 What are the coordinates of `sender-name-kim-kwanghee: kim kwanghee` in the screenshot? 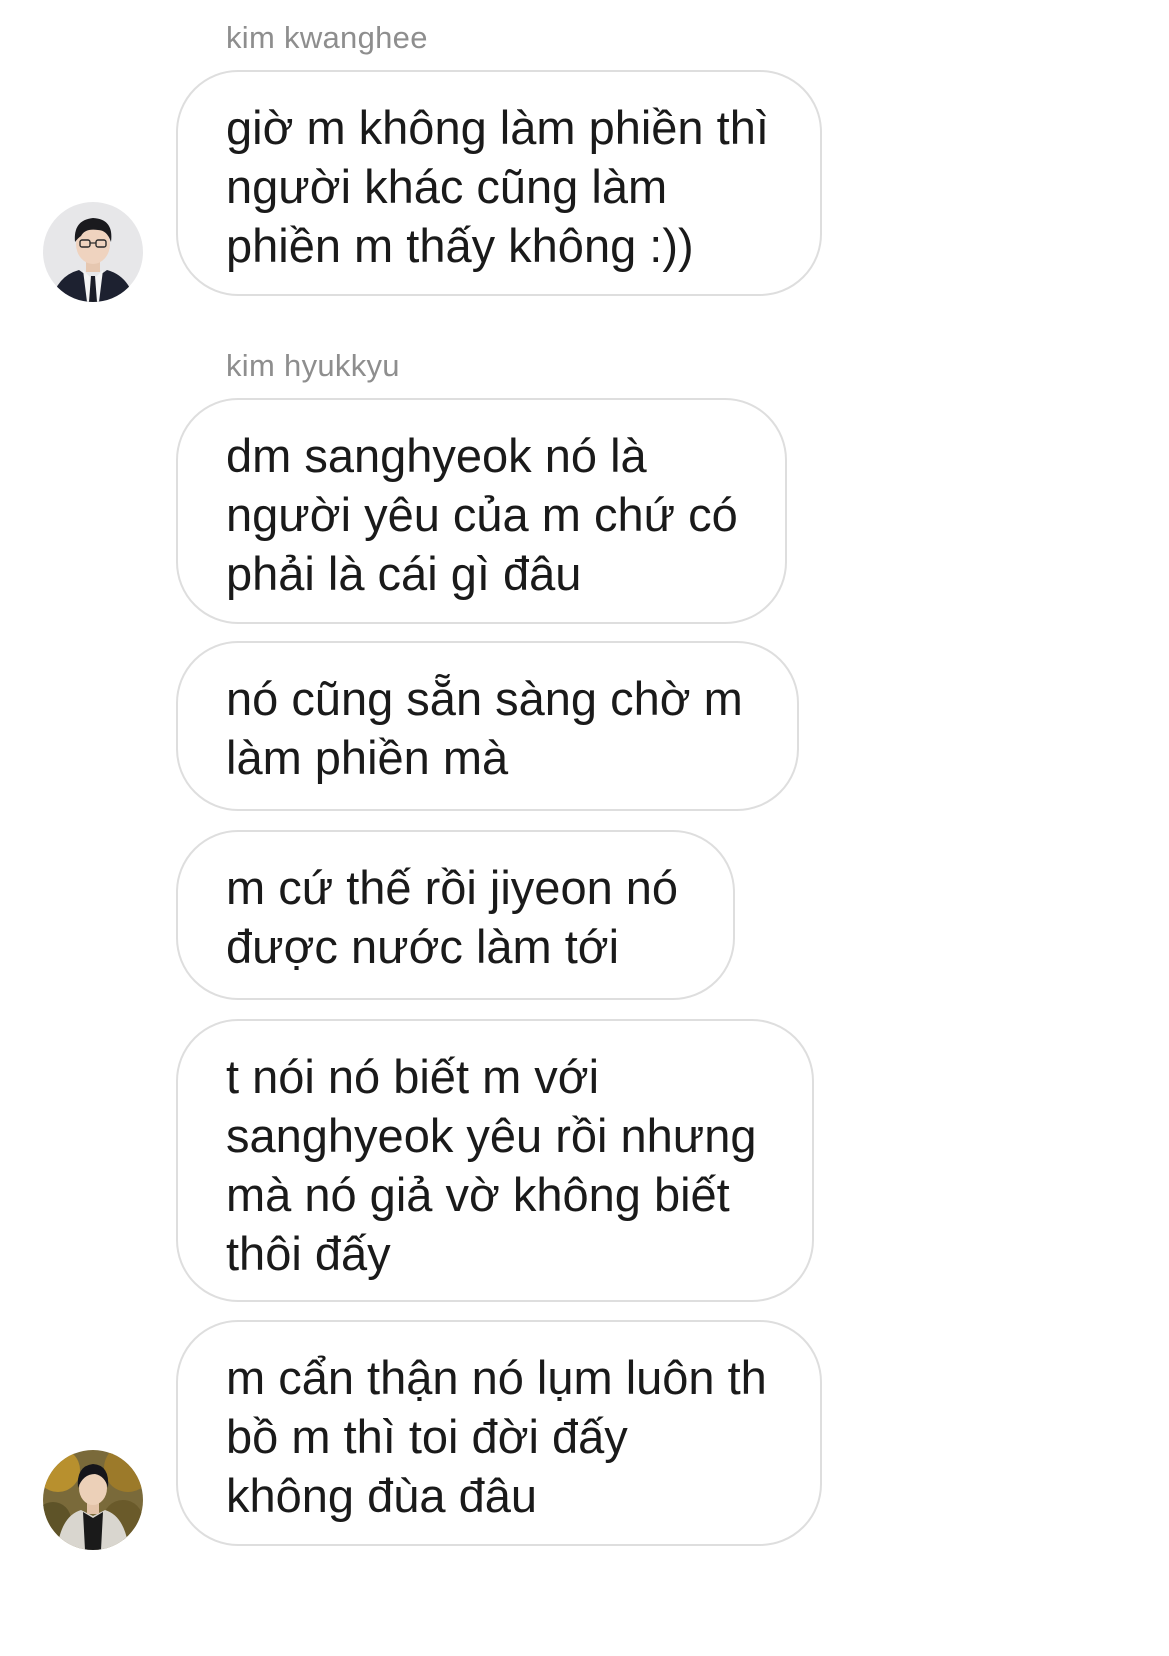 It's located at (327, 37).